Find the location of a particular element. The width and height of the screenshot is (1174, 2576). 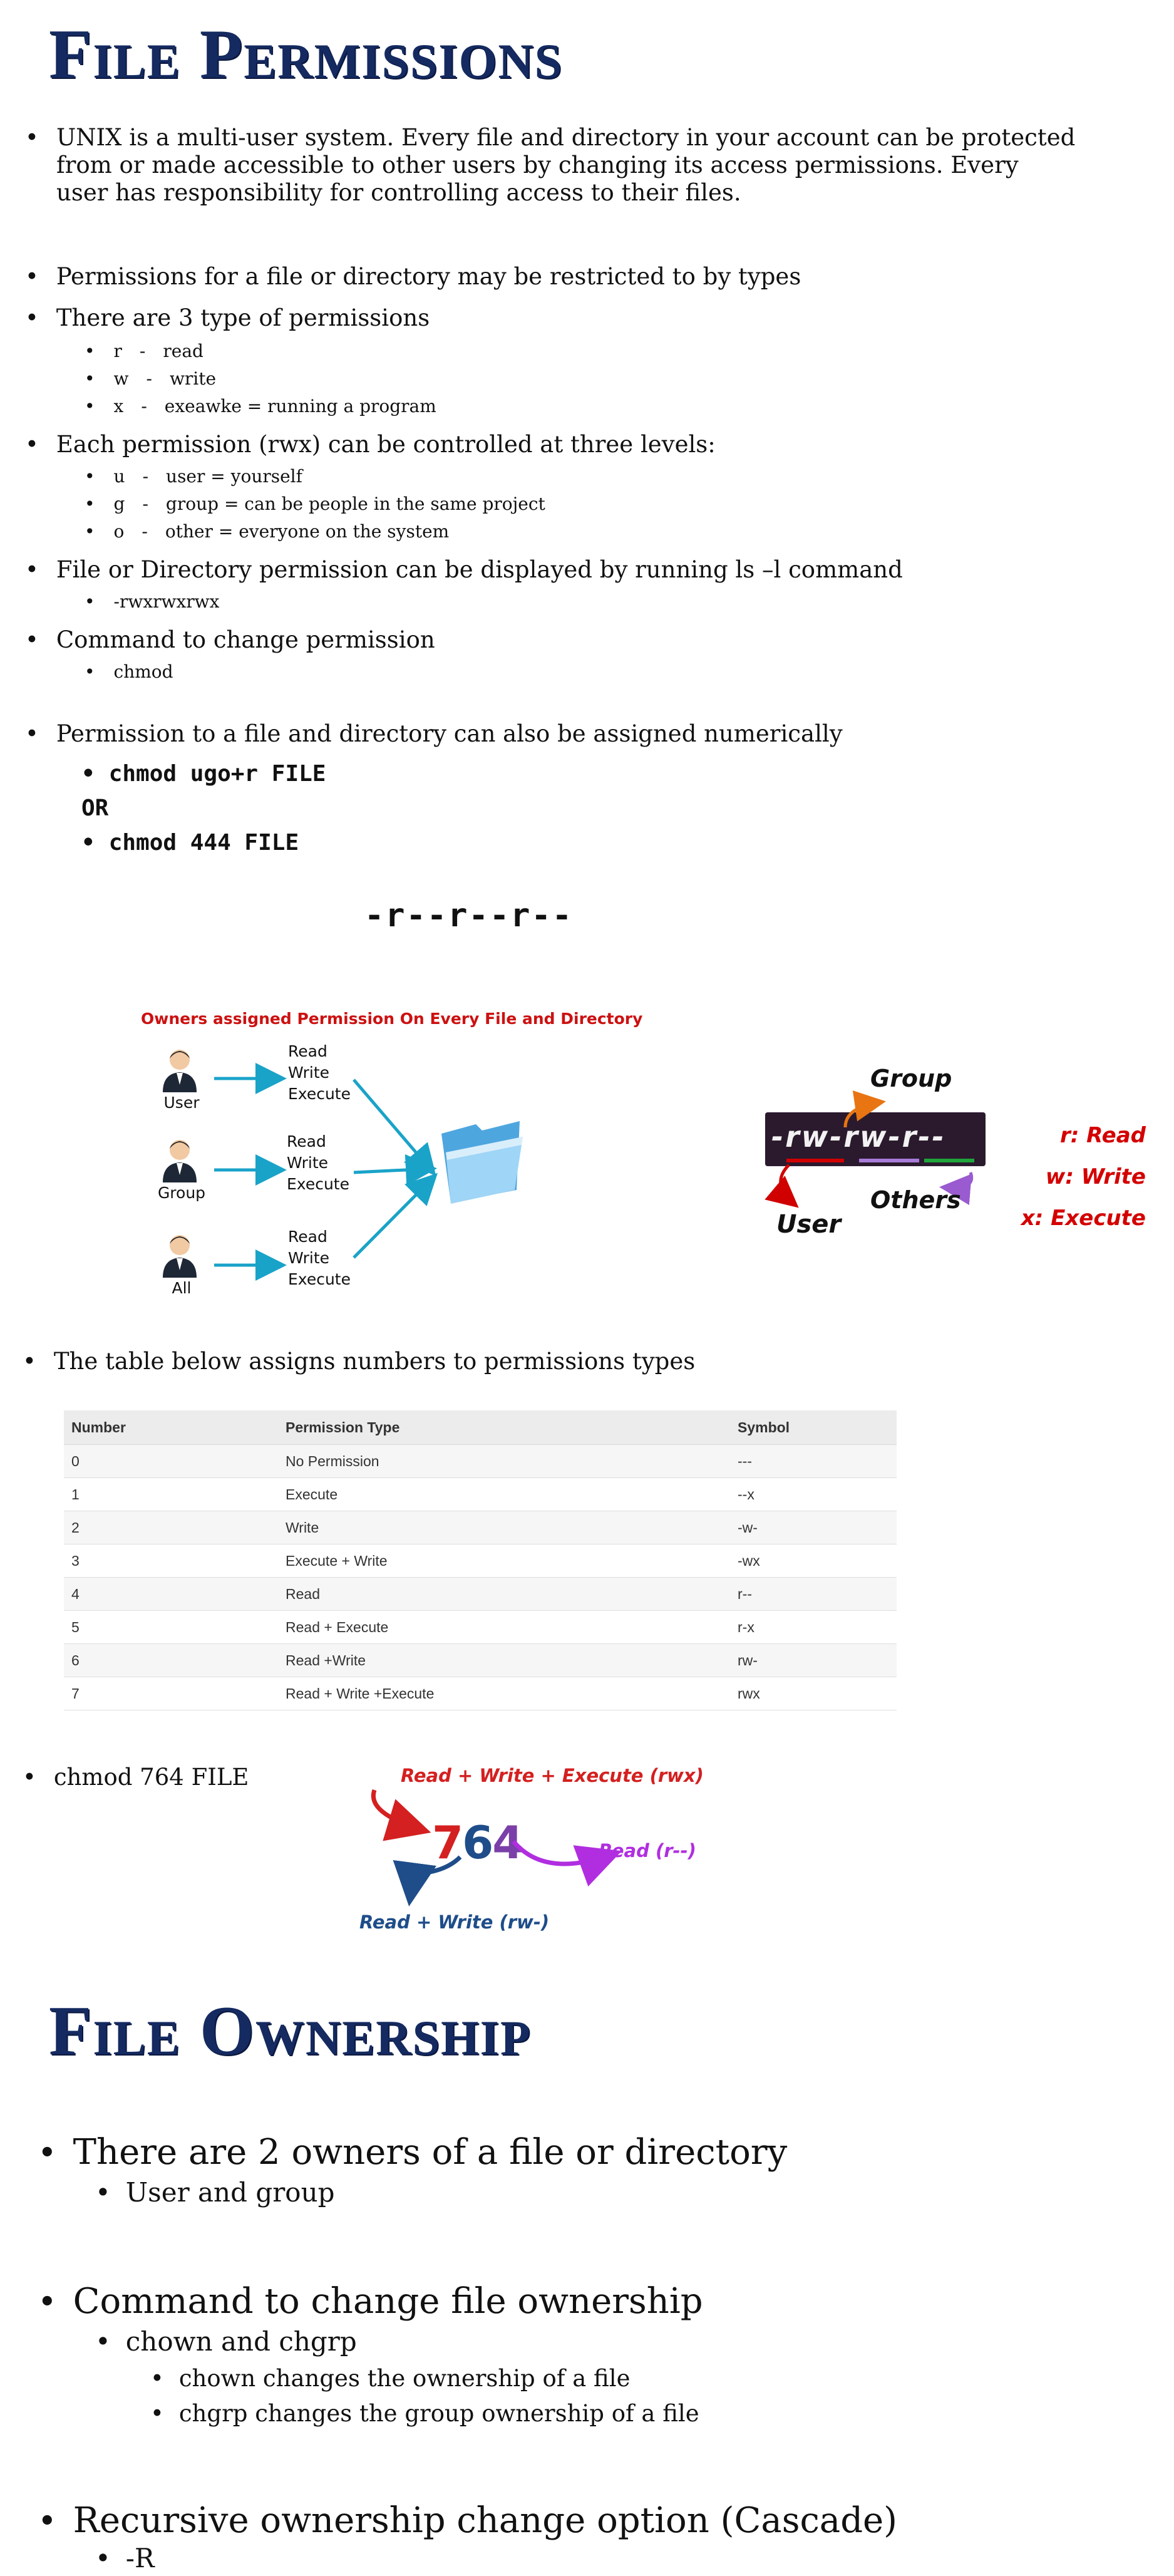

numeric-commands: • chmod ugo+r FILE OR • chmod 444 FILE is located at coordinates (203, 808).